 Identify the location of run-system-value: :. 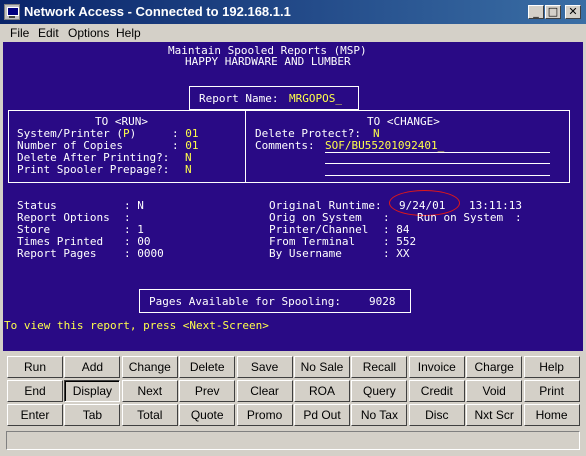
(518, 217).